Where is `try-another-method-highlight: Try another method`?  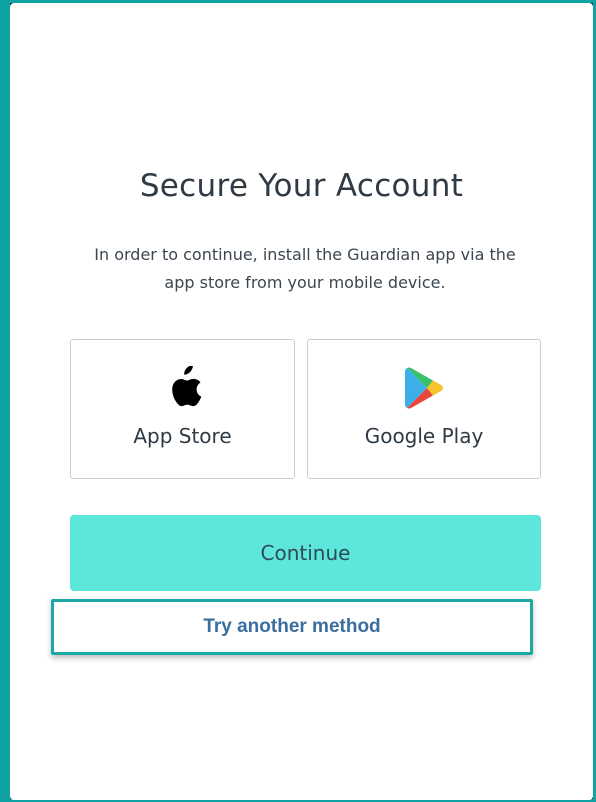 try-another-method-highlight: Try another method is located at coordinates (292, 627).